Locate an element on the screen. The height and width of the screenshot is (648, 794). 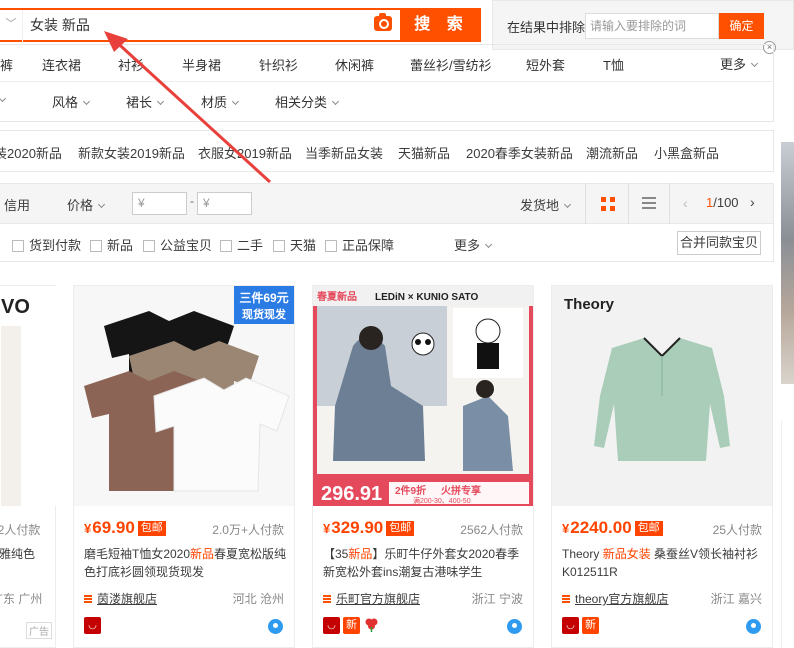
product-image: Theory is located at coordinates (662, 396).